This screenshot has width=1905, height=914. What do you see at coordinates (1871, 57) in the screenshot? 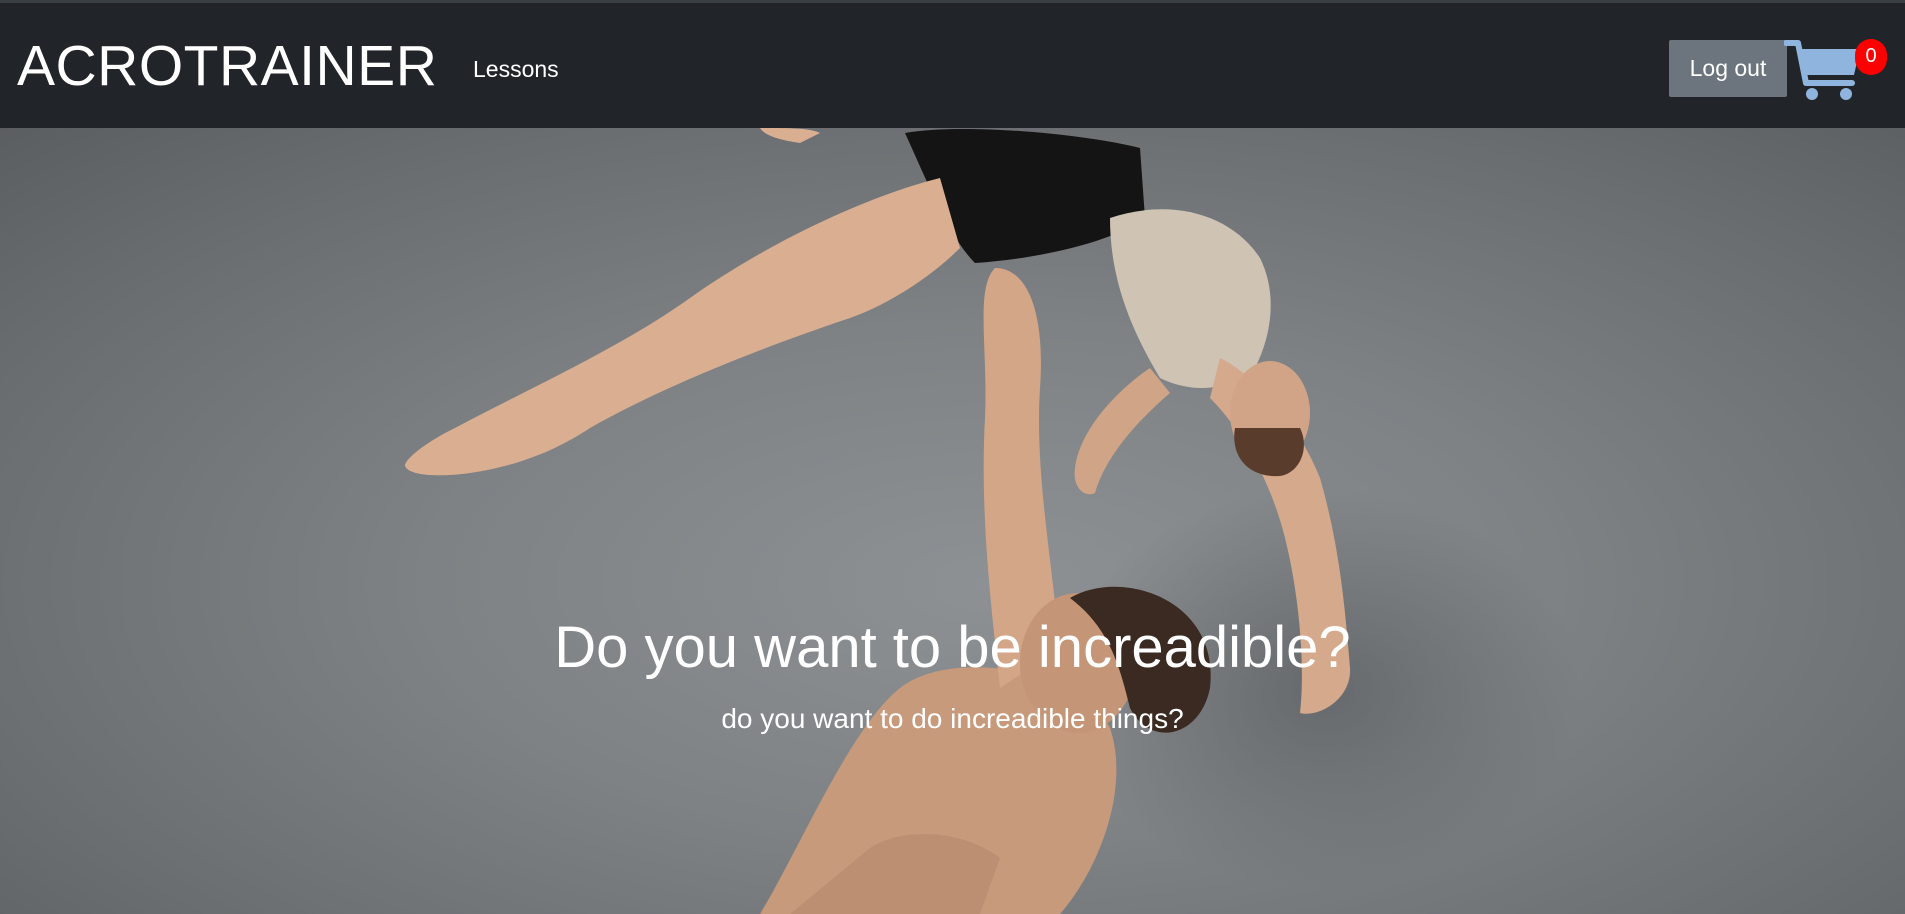
I see `cart-count-badge: 0` at bounding box center [1871, 57].